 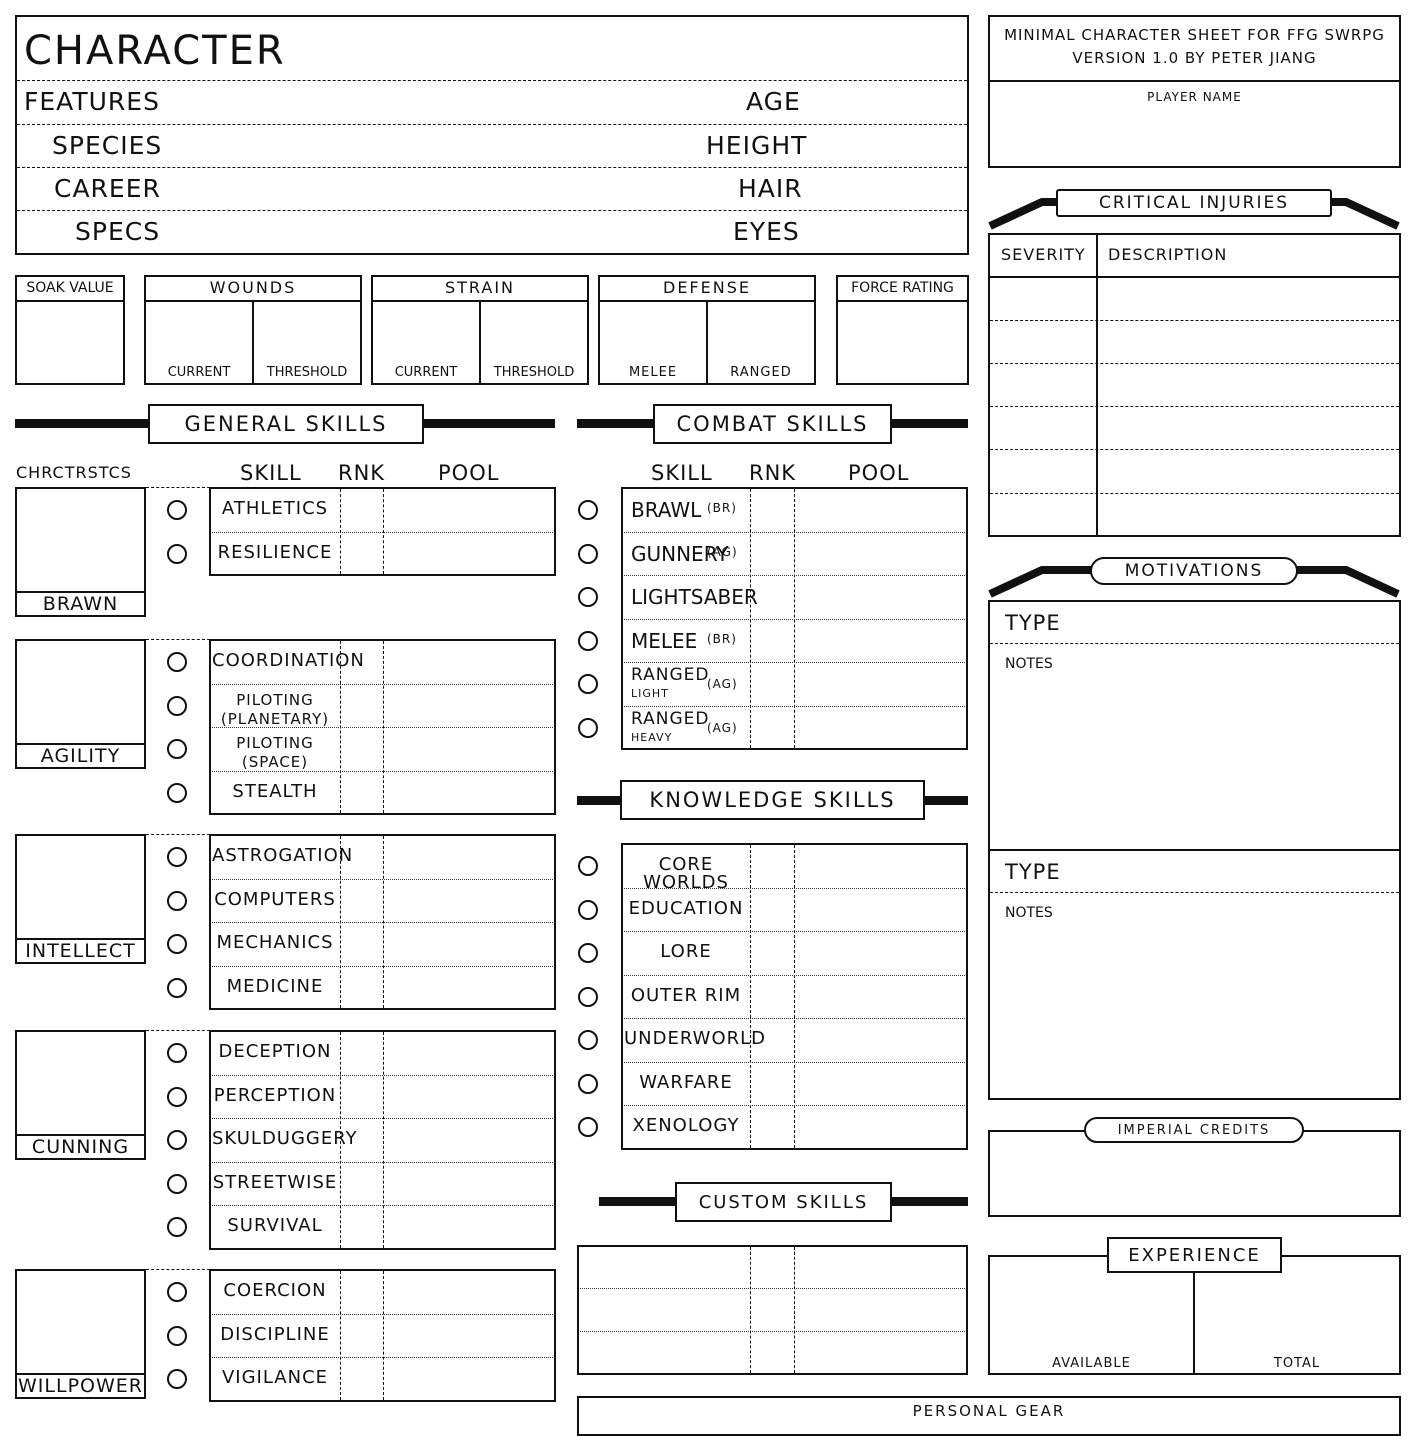 What do you see at coordinates (70, 342) in the screenshot?
I see `soak-value-field` at bounding box center [70, 342].